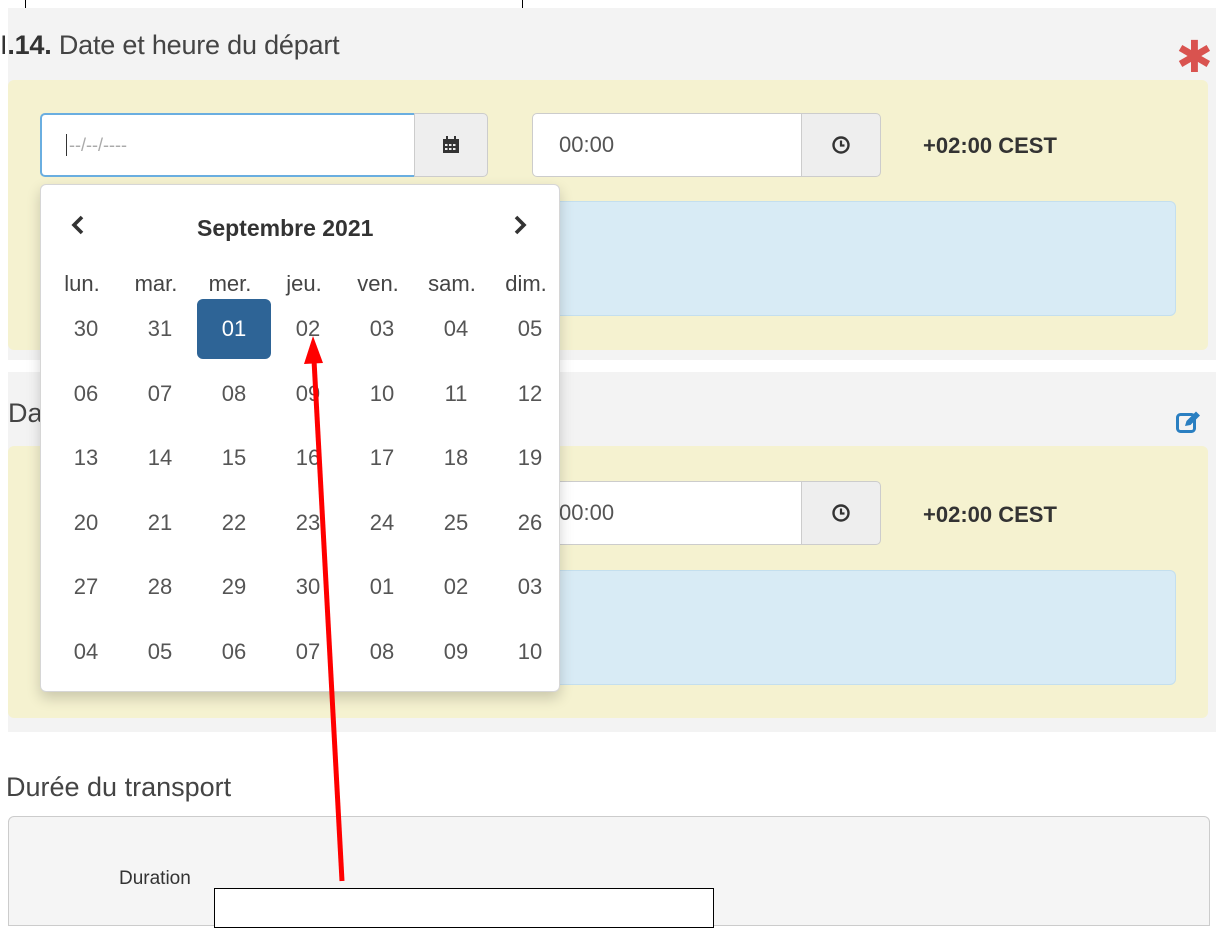 Image resolution: width=1216 pixels, height=928 pixels. Describe the element at coordinates (456, 458) in the screenshot. I see `calendar-day: 18` at that location.